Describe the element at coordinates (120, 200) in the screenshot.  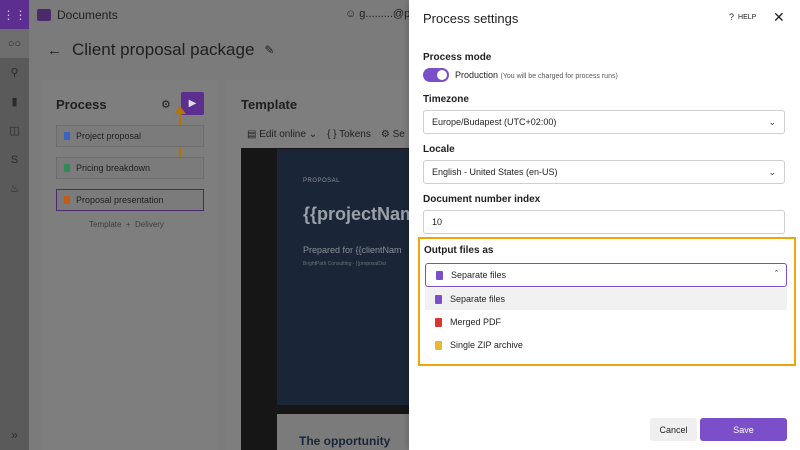
I see `step-label: Proposal presentation` at that location.